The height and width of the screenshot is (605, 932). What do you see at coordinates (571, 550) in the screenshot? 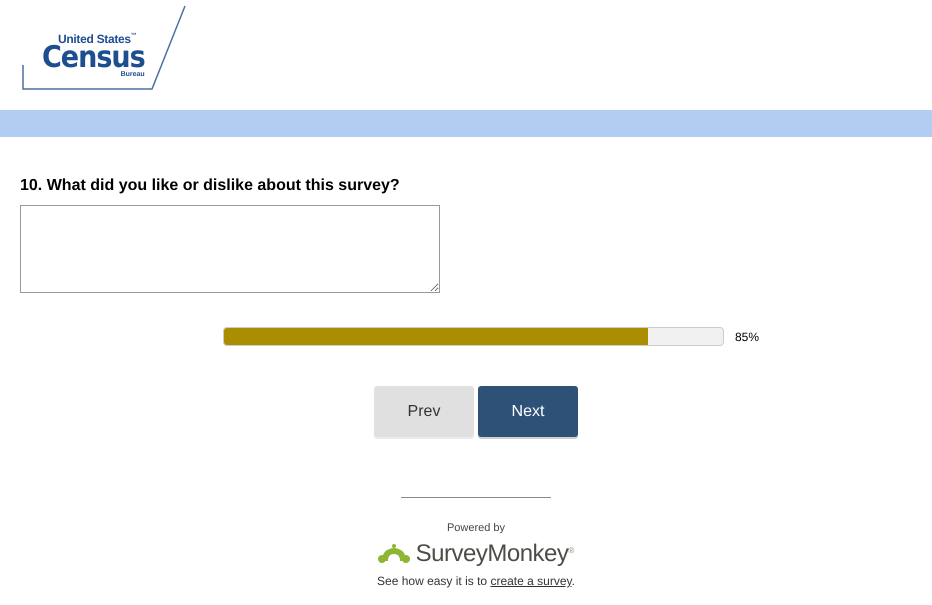
I see `registered-mark: ®` at bounding box center [571, 550].